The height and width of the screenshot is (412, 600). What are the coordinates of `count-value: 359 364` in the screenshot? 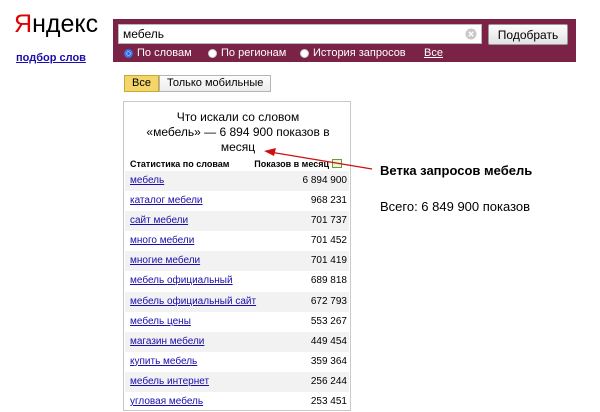 It's located at (328, 361).